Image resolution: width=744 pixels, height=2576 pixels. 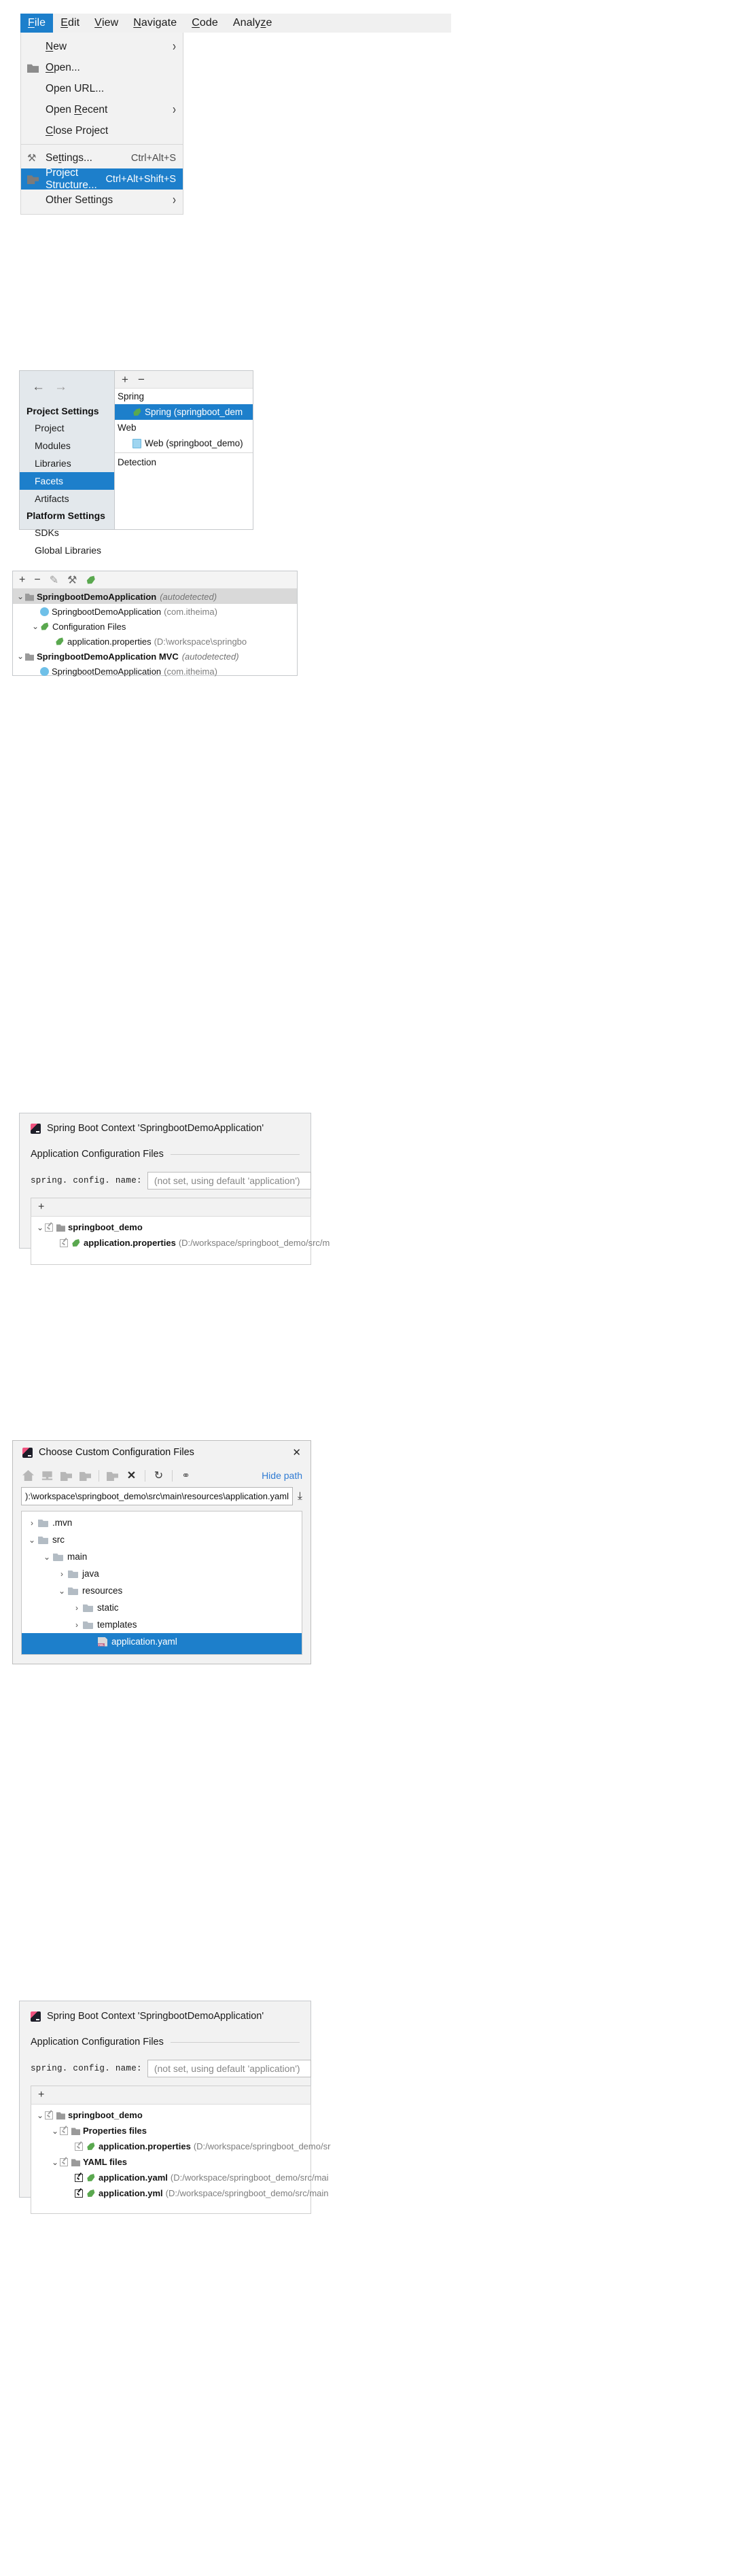 What do you see at coordinates (102, 179) in the screenshot?
I see `menu-item-project-structure: Project Structure... Ctrl+Alt+Shift+S` at bounding box center [102, 179].